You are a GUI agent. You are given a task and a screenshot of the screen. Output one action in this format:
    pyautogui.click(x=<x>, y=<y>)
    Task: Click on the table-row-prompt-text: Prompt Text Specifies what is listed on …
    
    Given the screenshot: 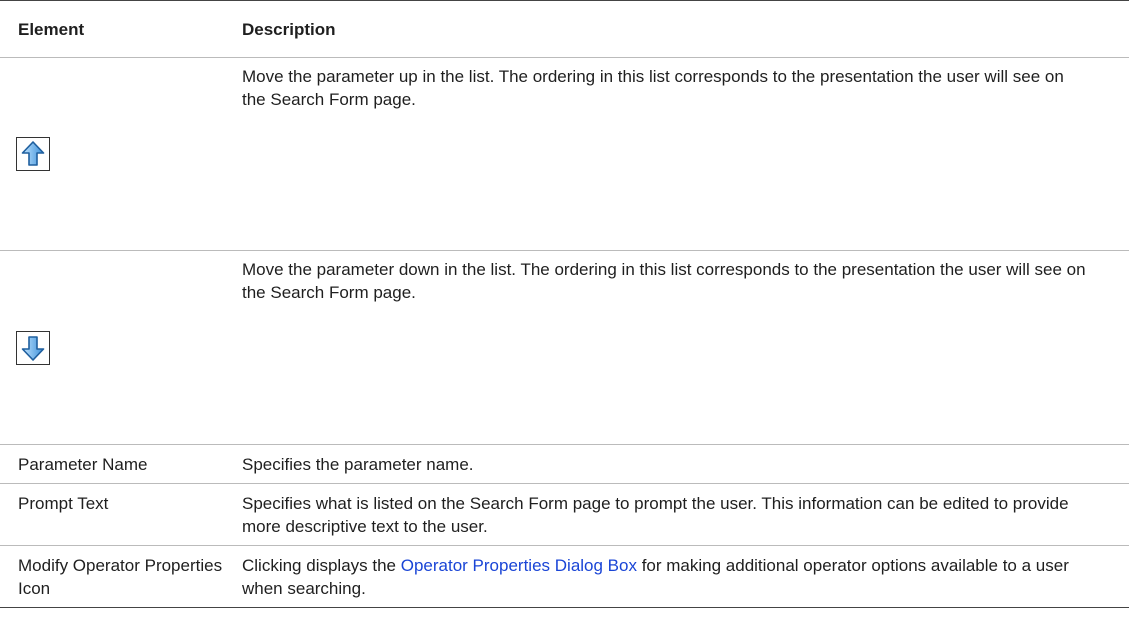 What is the action you would take?
    pyautogui.click(x=564, y=514)
    